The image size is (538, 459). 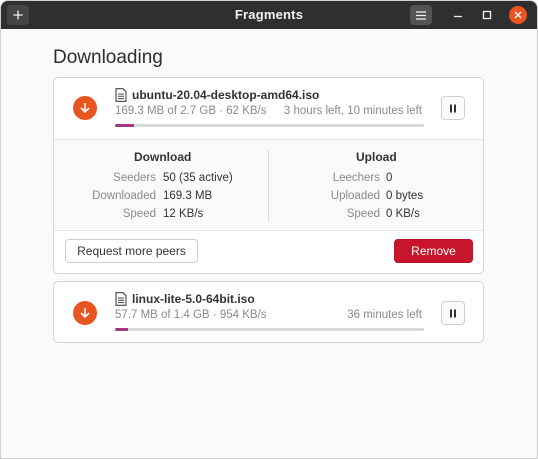 What do you see at coordinates (124, 196) in the screenshot?
I see `stat-label: Downloaded` at bounding box center [124, 196].